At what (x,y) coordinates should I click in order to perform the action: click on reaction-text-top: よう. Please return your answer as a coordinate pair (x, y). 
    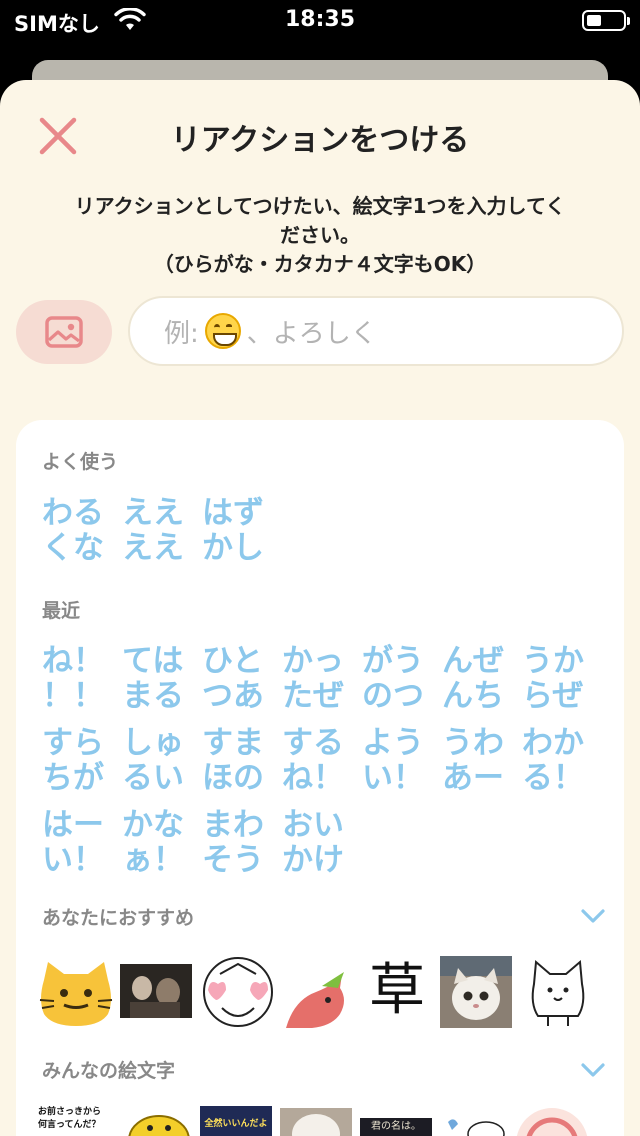
    Looking at the image, I should click on (393, 743).